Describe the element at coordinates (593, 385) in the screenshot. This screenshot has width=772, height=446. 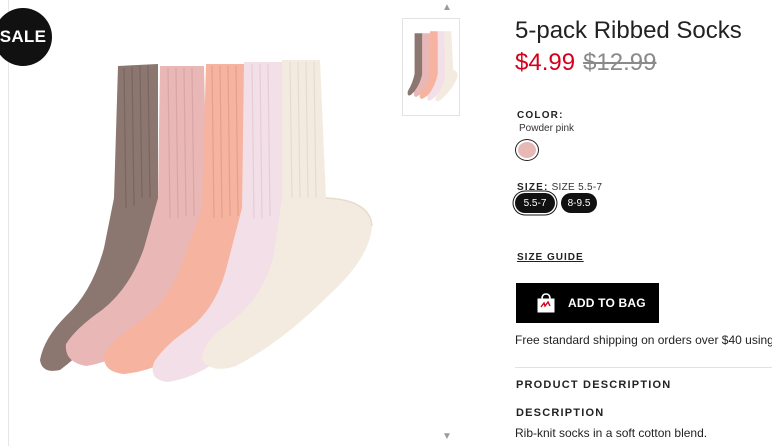
I see `product-description-heading: PRODUCT DESCRIPTION` at that location.